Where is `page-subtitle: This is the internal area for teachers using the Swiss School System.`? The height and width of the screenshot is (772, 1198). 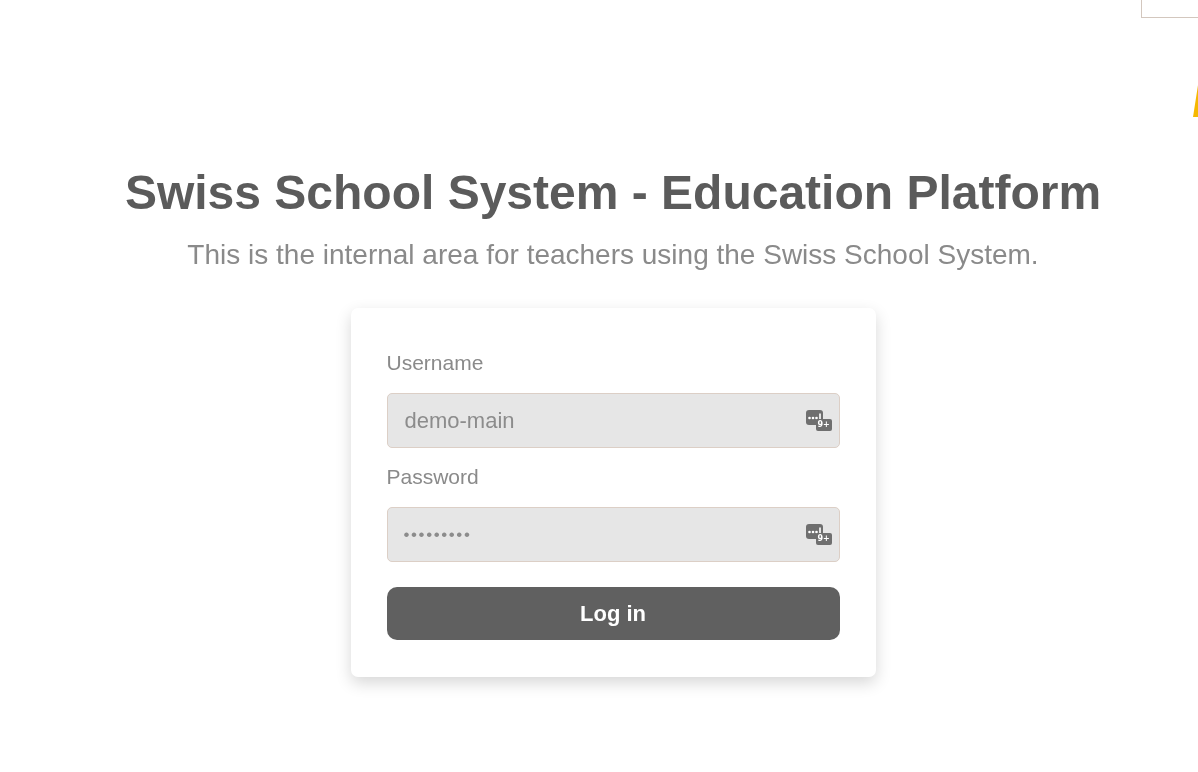 page-subtitle: This is the internal area for teachers using the Swiss School System. is located at coordinates (613, 255).